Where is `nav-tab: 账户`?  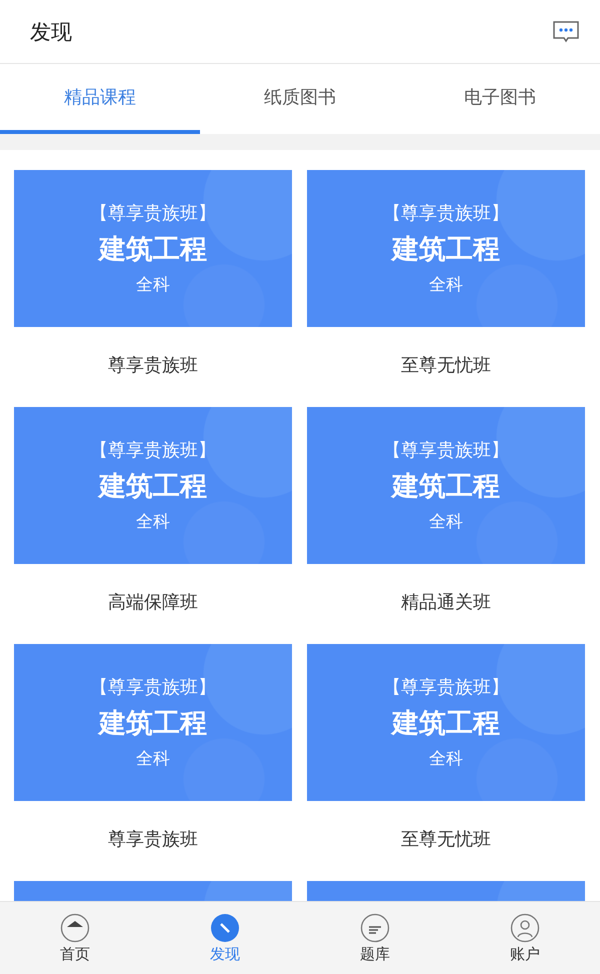
nav-tab: 账户 is located at coordinates (525, 938).